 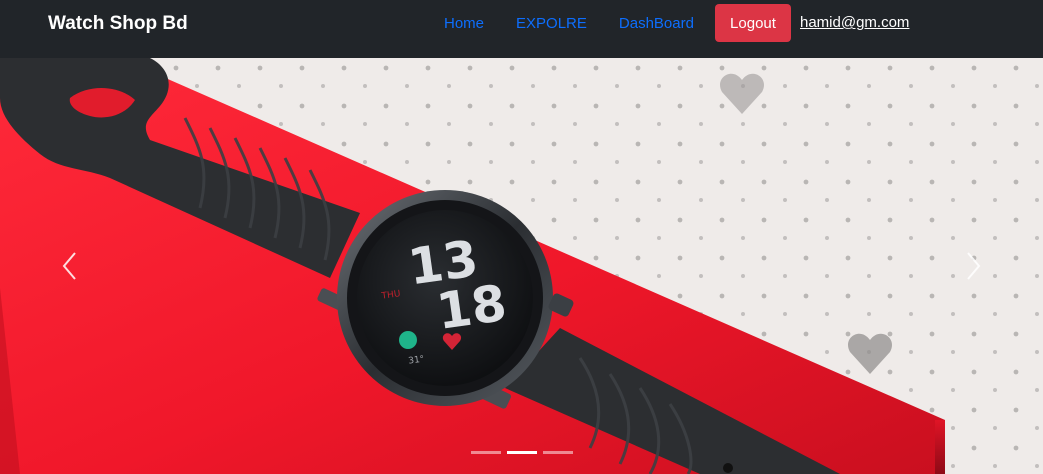 What do you see at coordinates (464, 23) in the screenshot?
I see `nav-link-home: Home` at bounding box center [464, 23].